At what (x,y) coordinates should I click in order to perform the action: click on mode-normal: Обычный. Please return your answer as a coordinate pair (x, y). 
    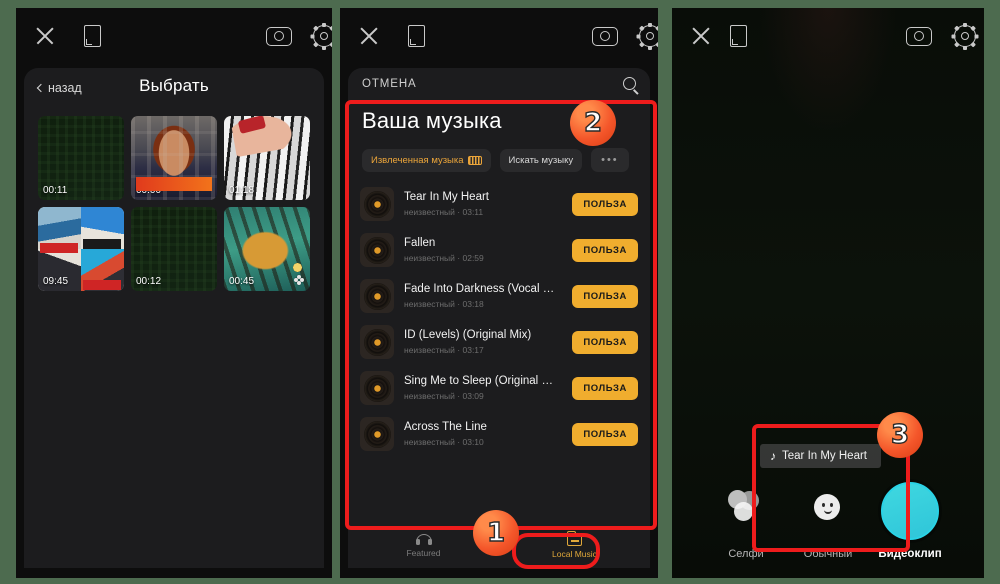
    Looking at the image, I should click on (828, 525).